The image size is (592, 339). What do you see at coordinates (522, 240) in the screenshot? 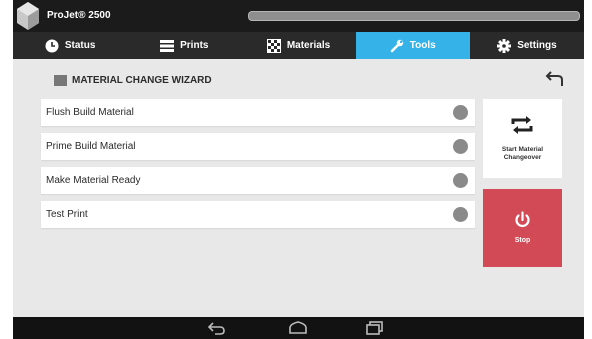
I see `stop-label: Stop` at bounding box center [522, 240].